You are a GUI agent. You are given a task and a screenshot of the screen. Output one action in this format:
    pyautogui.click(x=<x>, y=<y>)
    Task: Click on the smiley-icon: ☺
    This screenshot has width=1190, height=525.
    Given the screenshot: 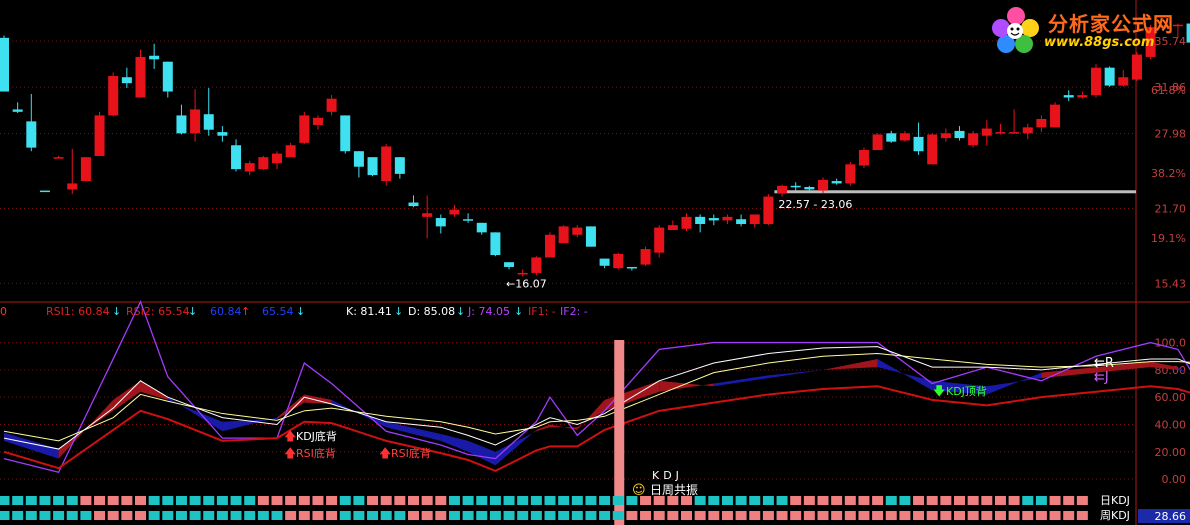 What is the action you would take?
    pyautogui.click(x=639, y=490)
    